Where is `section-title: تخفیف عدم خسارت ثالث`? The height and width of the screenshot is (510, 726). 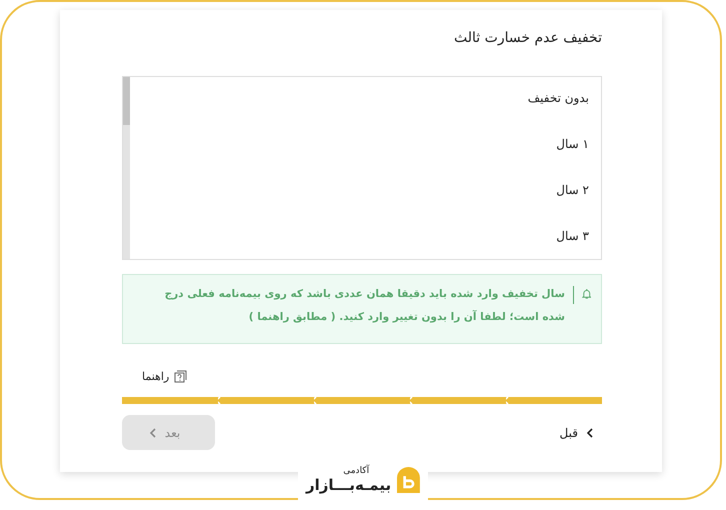 section-title: تخفیف عدم خسارت ثالث is located at coordinates (527, 38).